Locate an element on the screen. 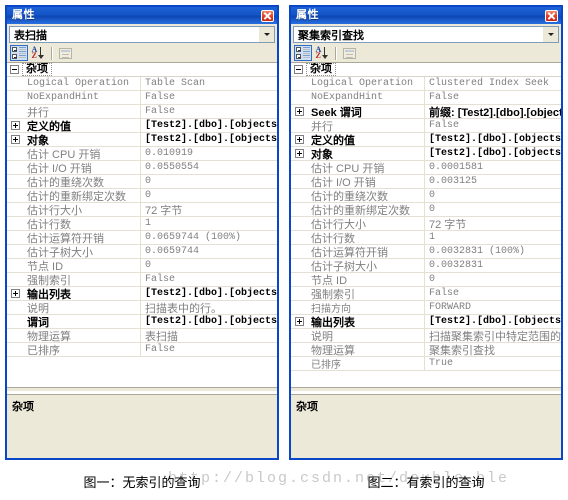 The height and width of the screenshot is (500, 568). property-value: Table Scan is located at coordinates (209, 83).